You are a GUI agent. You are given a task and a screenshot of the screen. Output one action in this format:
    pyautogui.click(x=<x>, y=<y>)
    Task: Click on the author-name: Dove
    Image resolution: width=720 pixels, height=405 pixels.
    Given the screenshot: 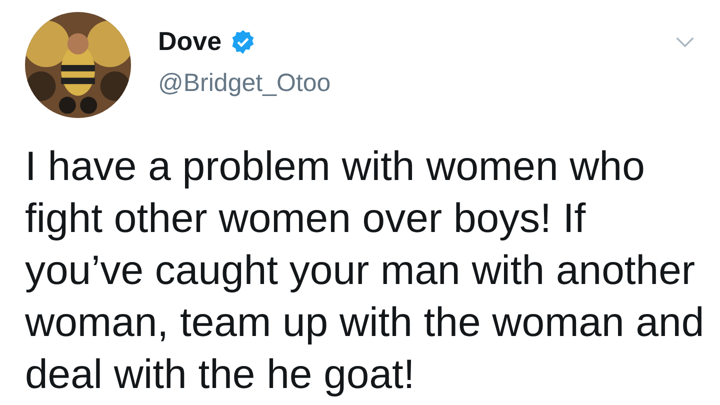 What is the action you would take?
    pyautogui.click(x=190, y=41)
    